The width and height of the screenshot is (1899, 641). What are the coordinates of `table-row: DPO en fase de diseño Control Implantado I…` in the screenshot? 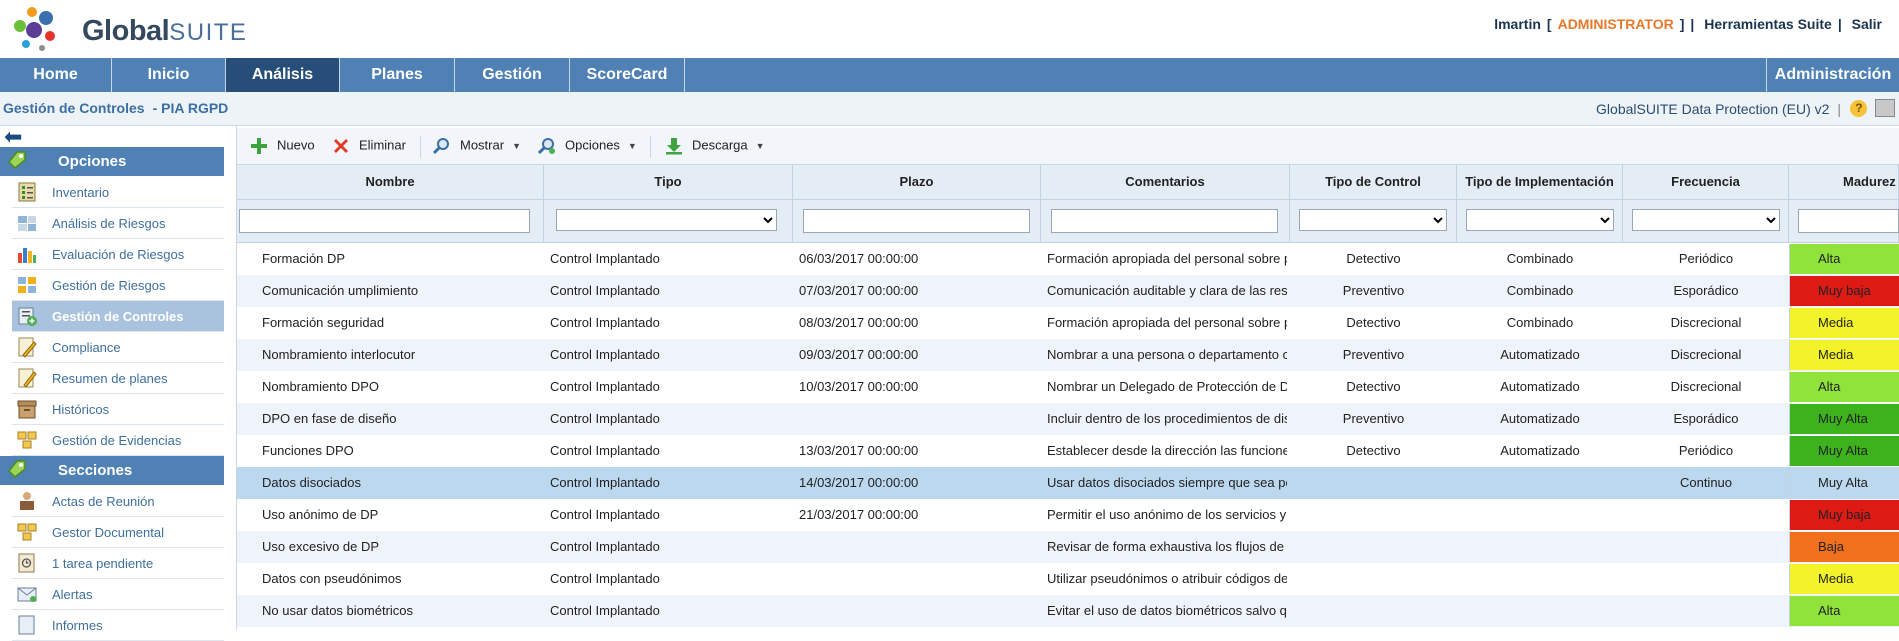 It's located at (1068, 419).